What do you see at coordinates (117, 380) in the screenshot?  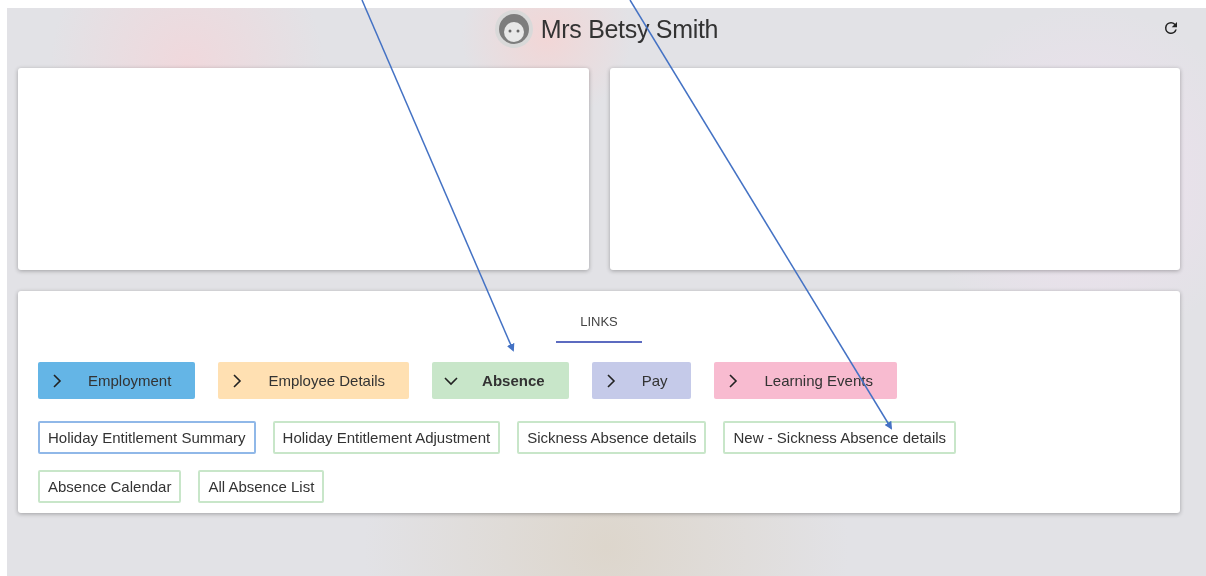 I see `category-button: Employment` at bounding box center [117, 380].